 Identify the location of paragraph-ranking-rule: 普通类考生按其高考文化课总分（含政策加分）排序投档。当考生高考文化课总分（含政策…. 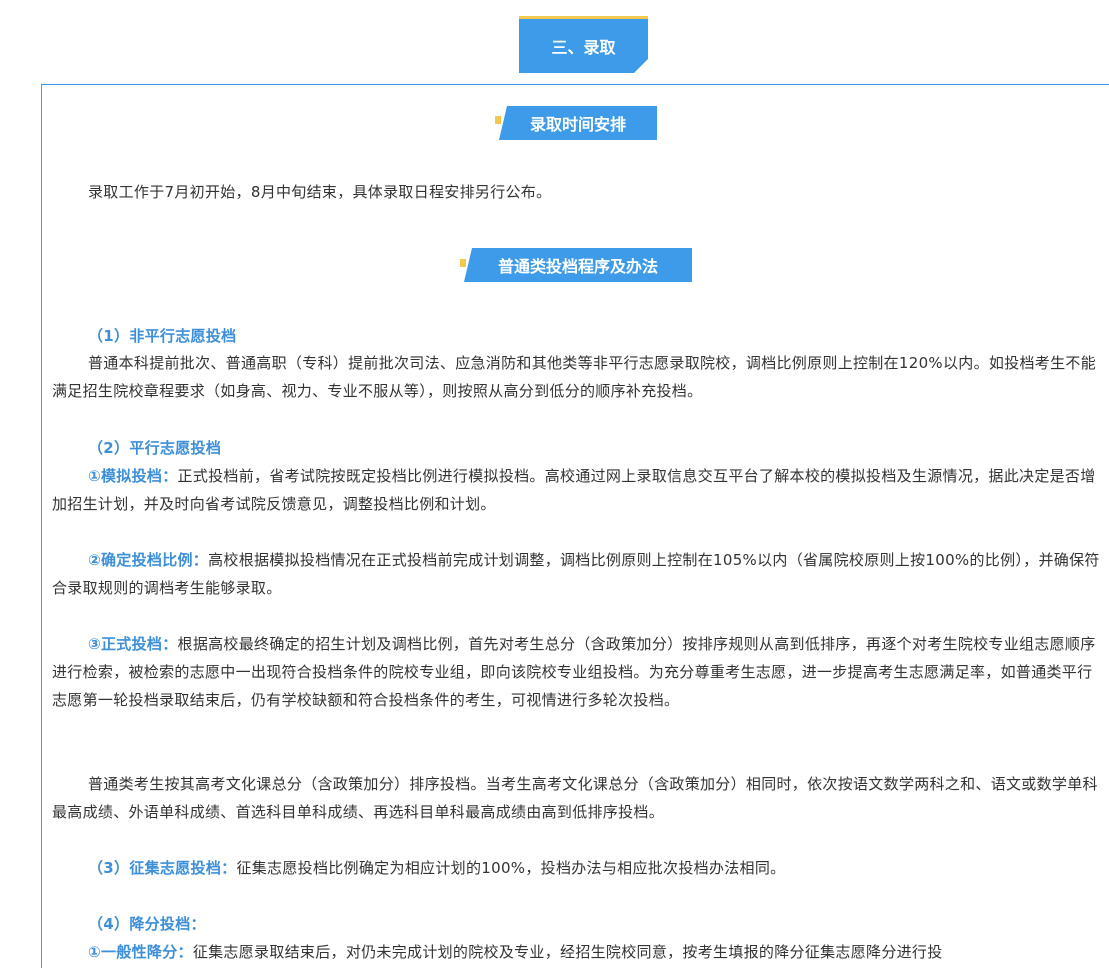
(575, 798).